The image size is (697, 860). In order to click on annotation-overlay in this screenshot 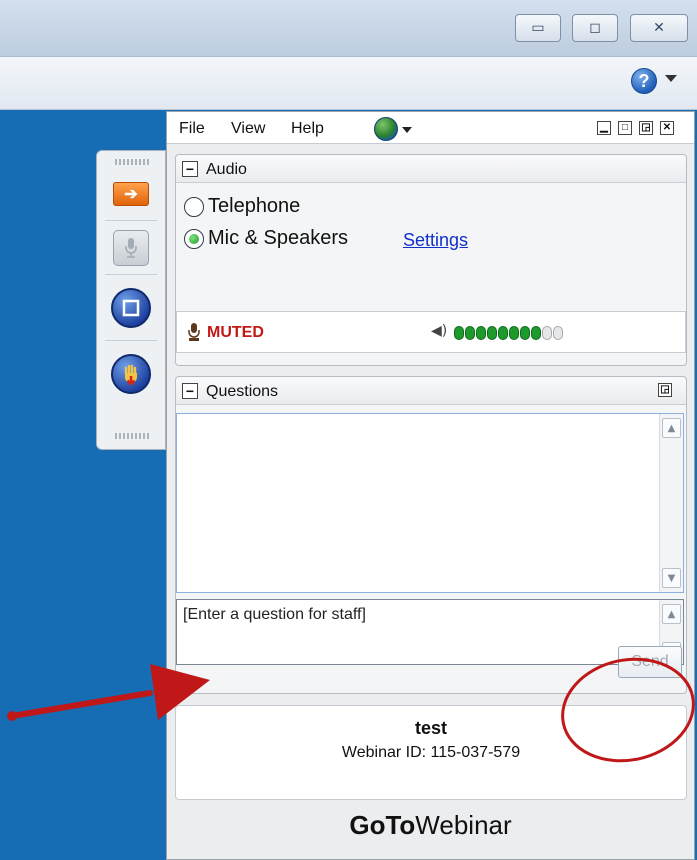, I will do `click(351, 710)`.